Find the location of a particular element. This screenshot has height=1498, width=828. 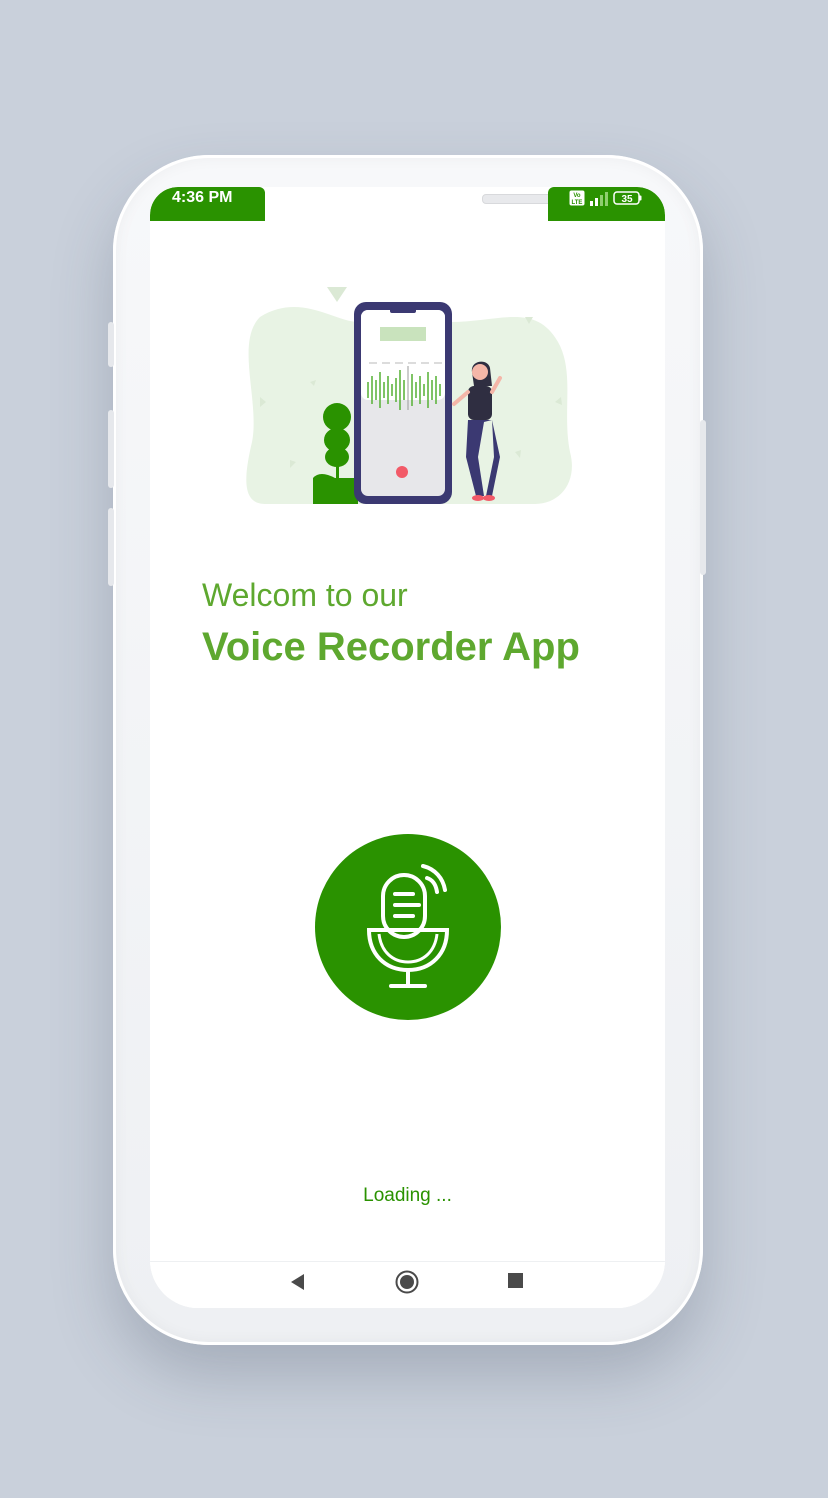

phone-volume-down-button is located at coordinates (111, 547).